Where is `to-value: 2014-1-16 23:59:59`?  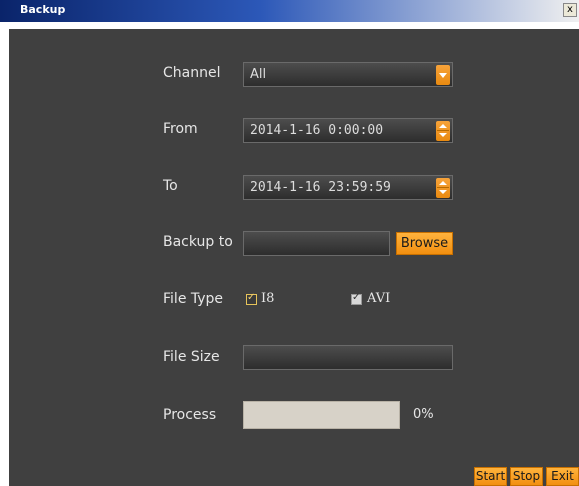
to-value: 2014-1-16 23:59:59 is located at coordinates (320, 187).